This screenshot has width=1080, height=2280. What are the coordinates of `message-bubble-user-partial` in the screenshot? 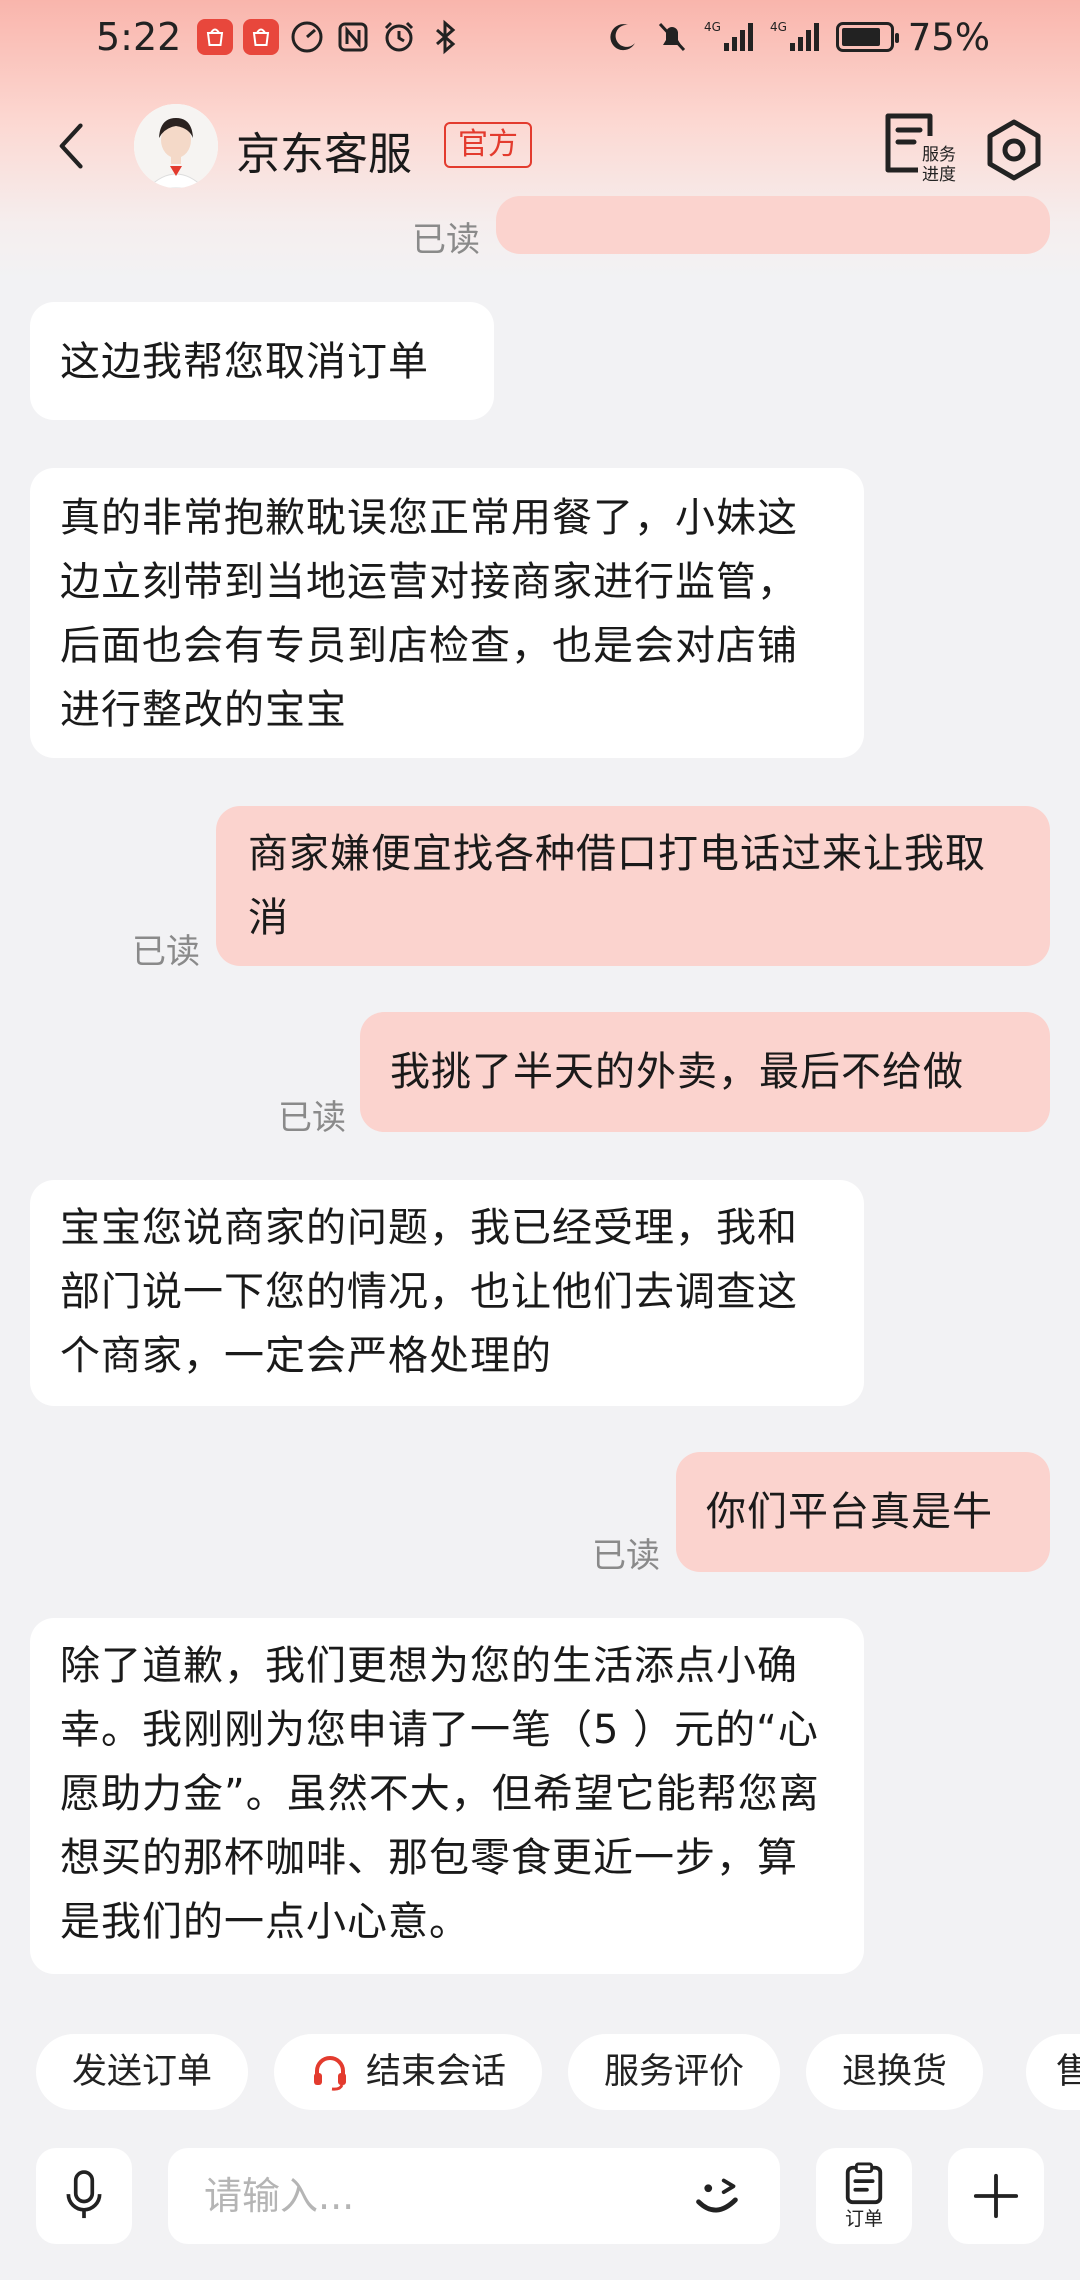 It's located at (773, 225).